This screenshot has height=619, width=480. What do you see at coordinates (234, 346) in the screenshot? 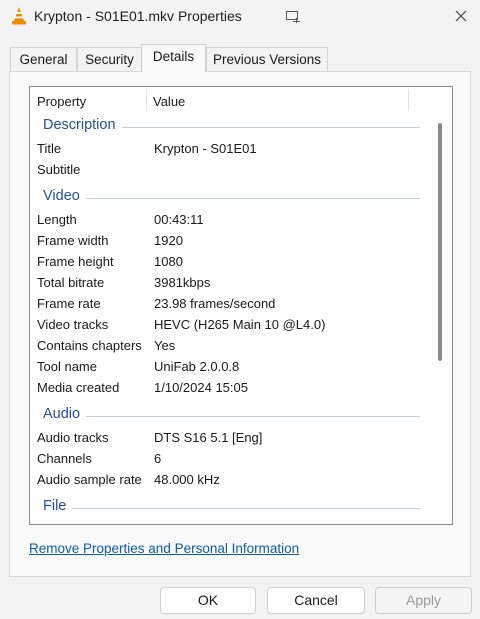
I see `property-row-contains-chapters: Contains chapters Yes` at bounding box center [234, 346].